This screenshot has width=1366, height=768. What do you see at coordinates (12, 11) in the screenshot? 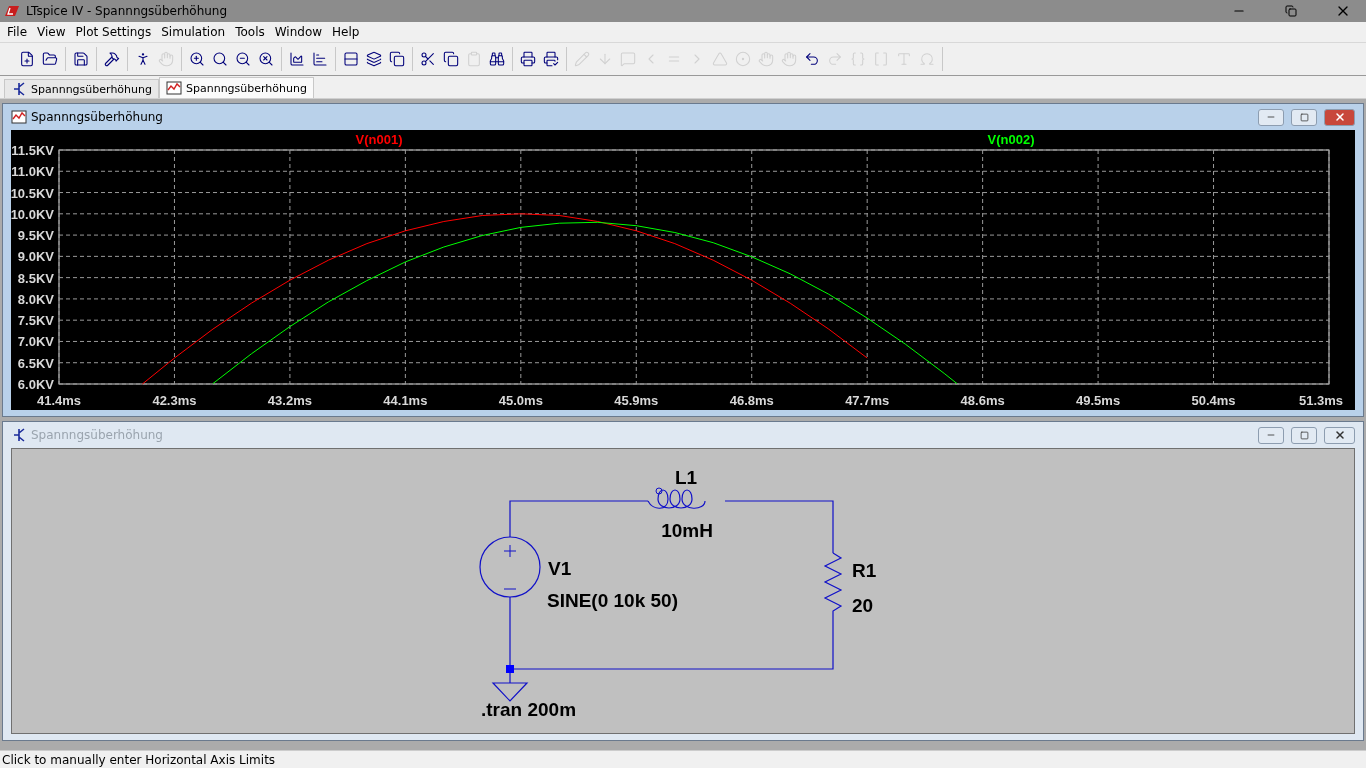
I see `app-logo-icon` at bounding box center [12, 11].